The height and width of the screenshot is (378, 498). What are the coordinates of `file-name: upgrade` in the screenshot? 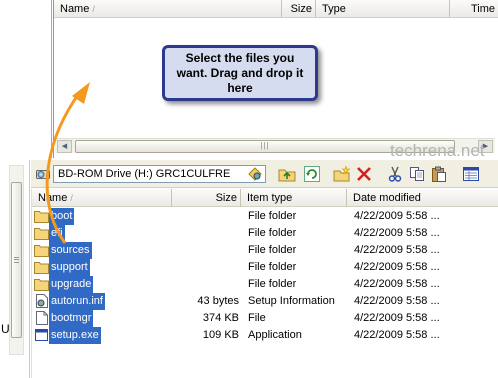 It's located at (71, 284).